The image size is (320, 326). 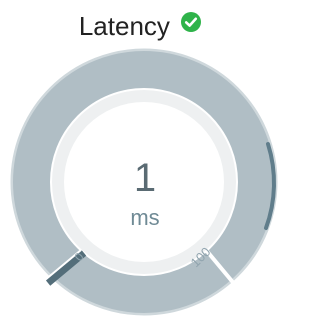 What do you see at coordinates (145, 178) in the screenshot?
I see `gauge-value: 1` at bounding box center [145, 178].